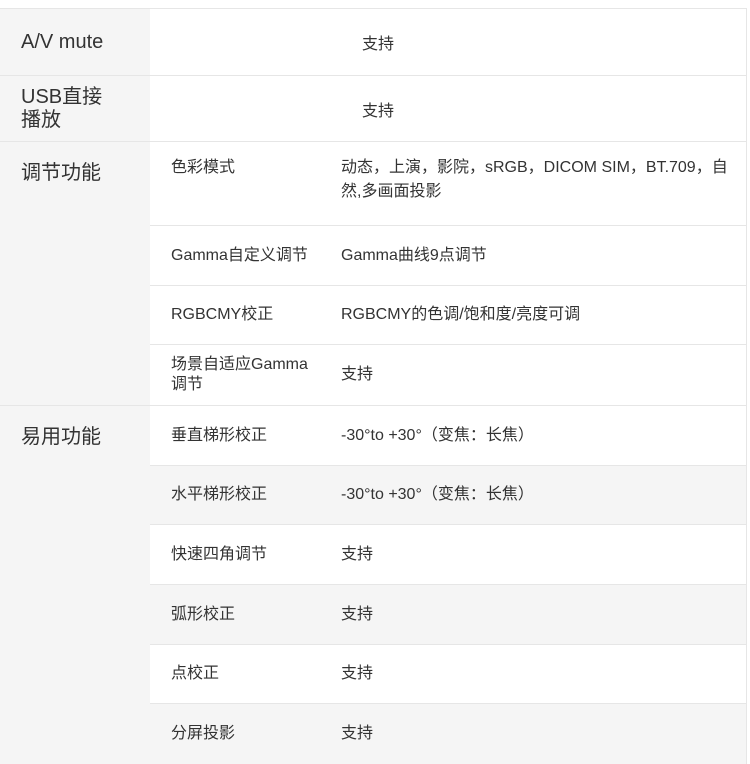  I want to click on table-row: 水平梯形校正 -30°to +30°（变焦：长焦）, so click(448, 495).